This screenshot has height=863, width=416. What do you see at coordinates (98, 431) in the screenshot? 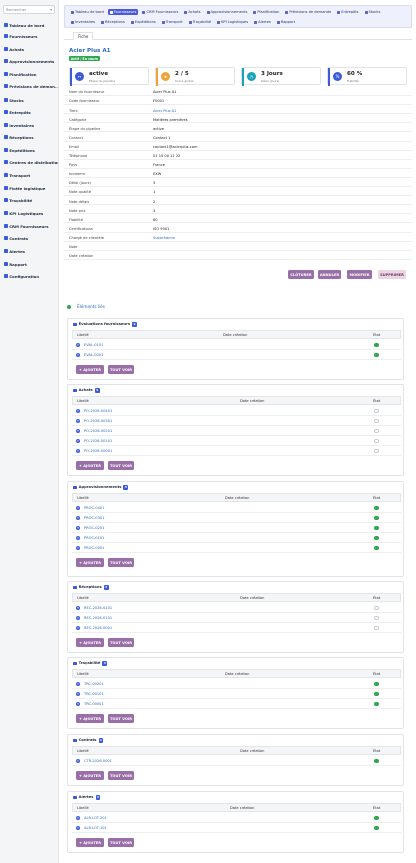
I see `row-label-link: PO-2026-00201` at bounding box center [98, 431].